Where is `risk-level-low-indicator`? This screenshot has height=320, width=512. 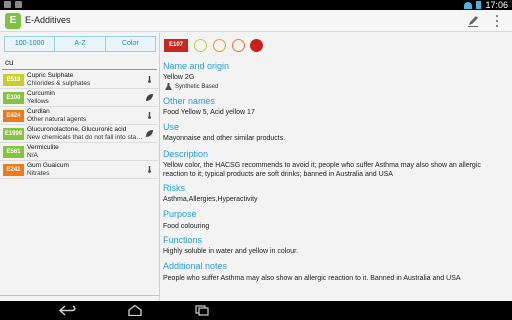
risk-level-low-indicator is located at coordinates (200, 45).